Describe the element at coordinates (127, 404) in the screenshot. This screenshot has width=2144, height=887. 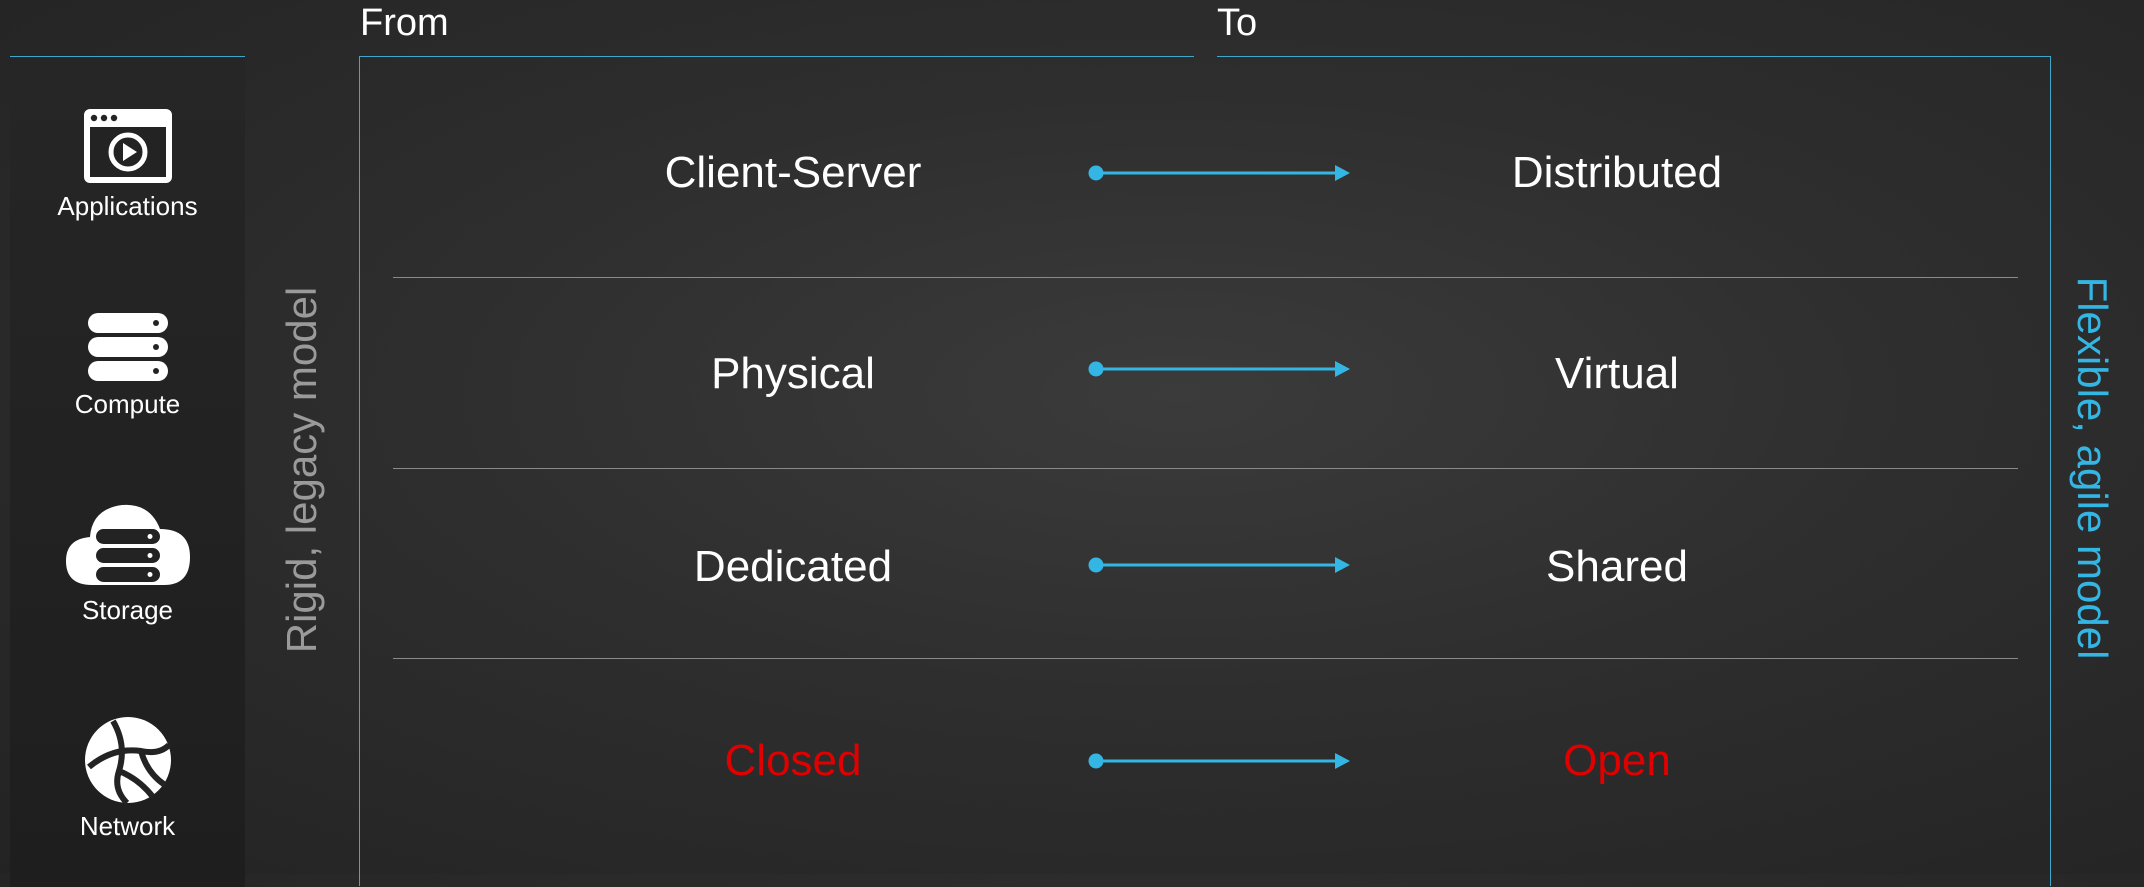
I see `category-label-compute: Compute` at that location.